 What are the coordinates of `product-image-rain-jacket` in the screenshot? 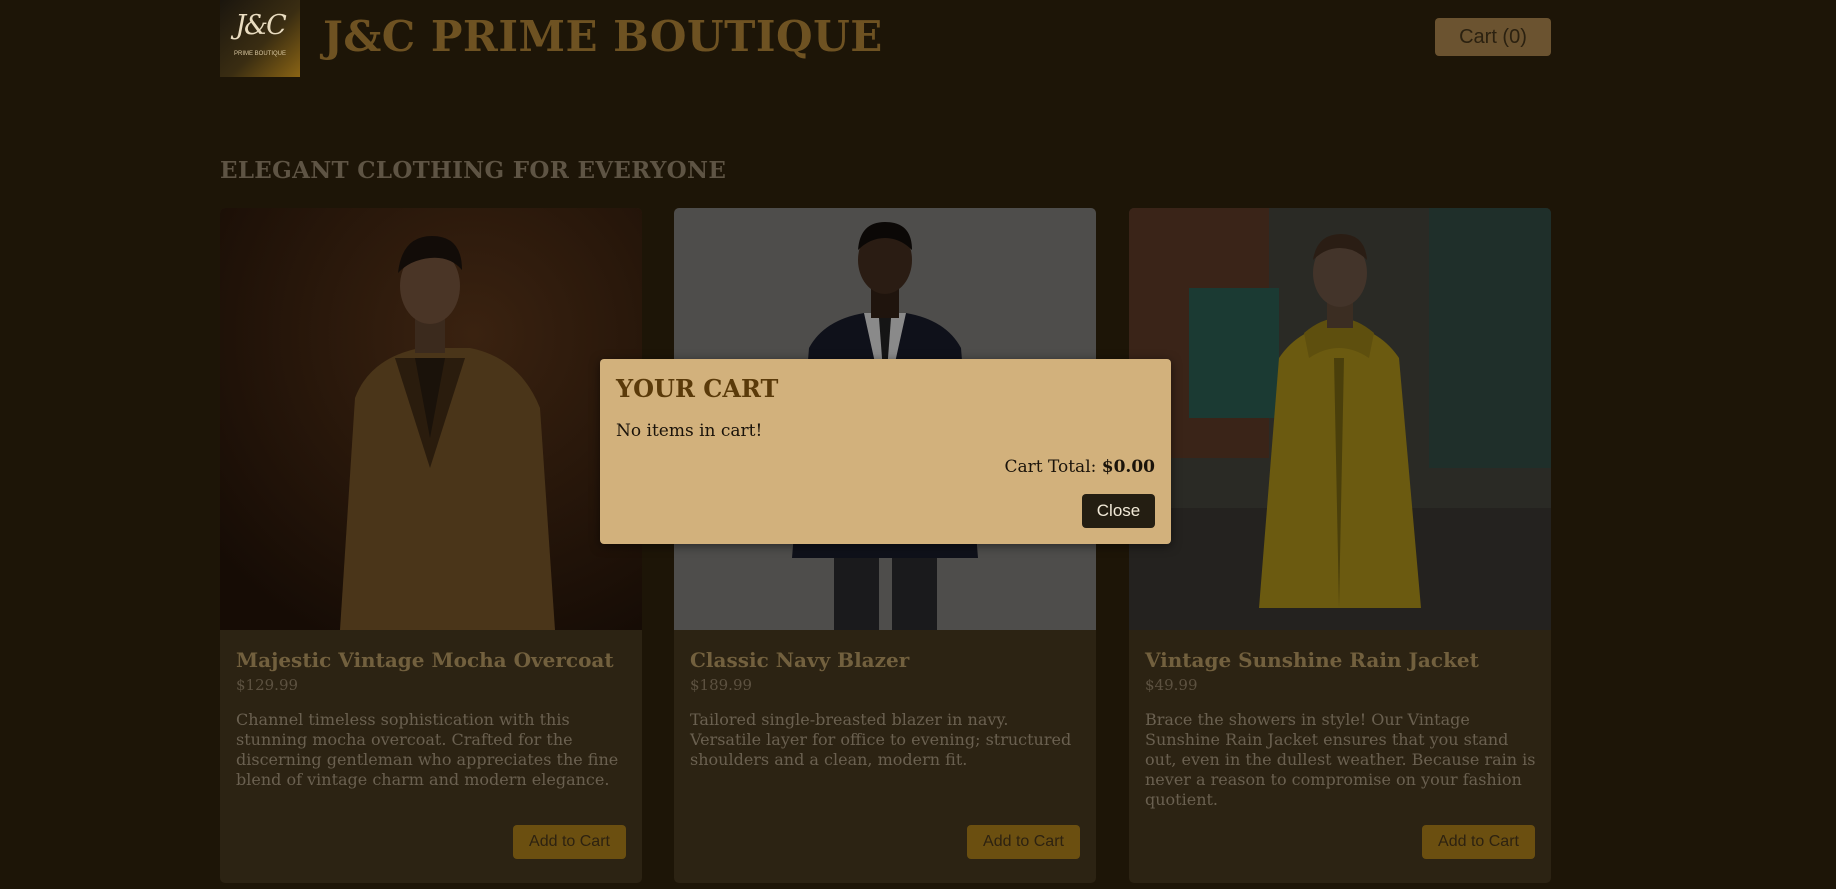 It's located at (1340, 419).